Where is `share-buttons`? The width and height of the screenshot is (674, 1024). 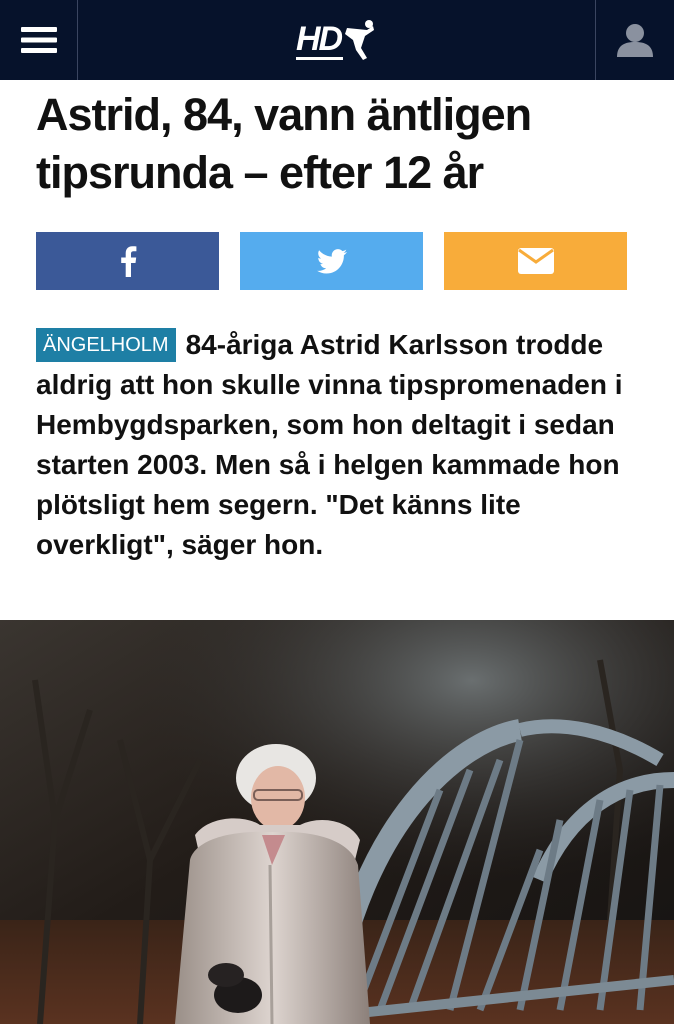 share-buttons is located at coordinates (331, 261).